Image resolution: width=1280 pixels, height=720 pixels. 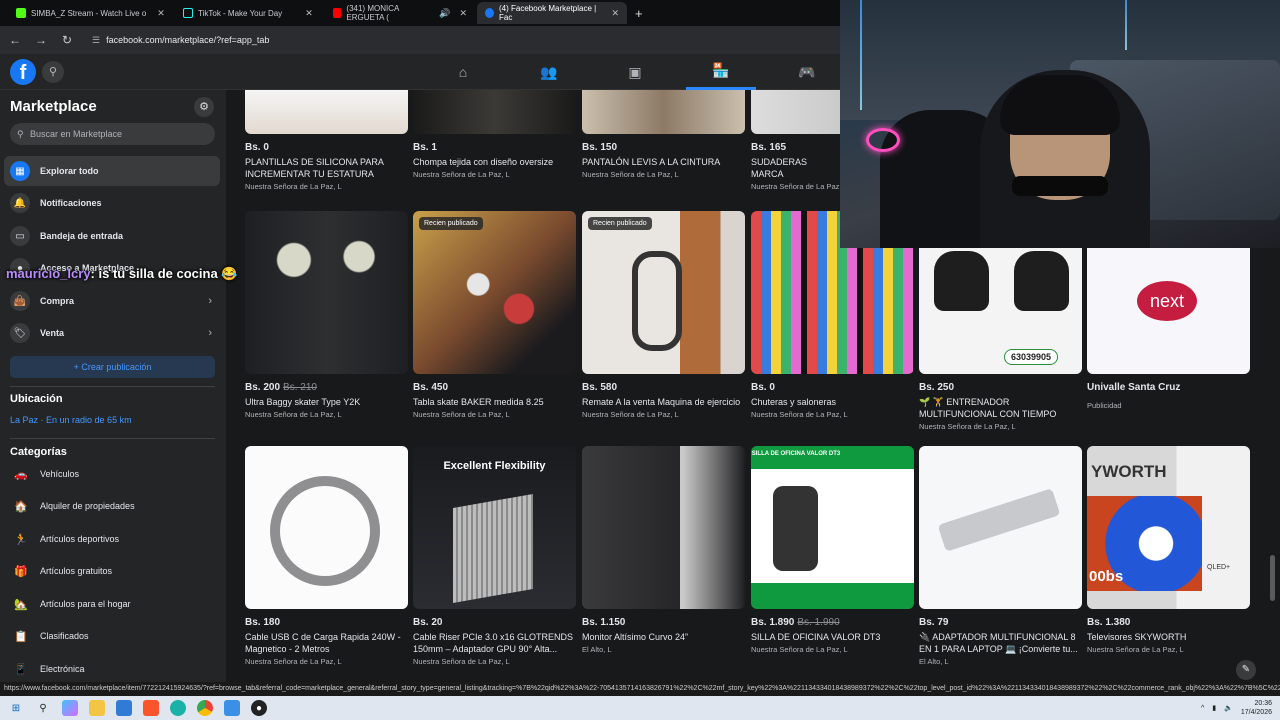 What do you see at coordinates (263, 622) in the screenshot?
I see `listing-price: Bs. 180` at bounding box center [263, 622].